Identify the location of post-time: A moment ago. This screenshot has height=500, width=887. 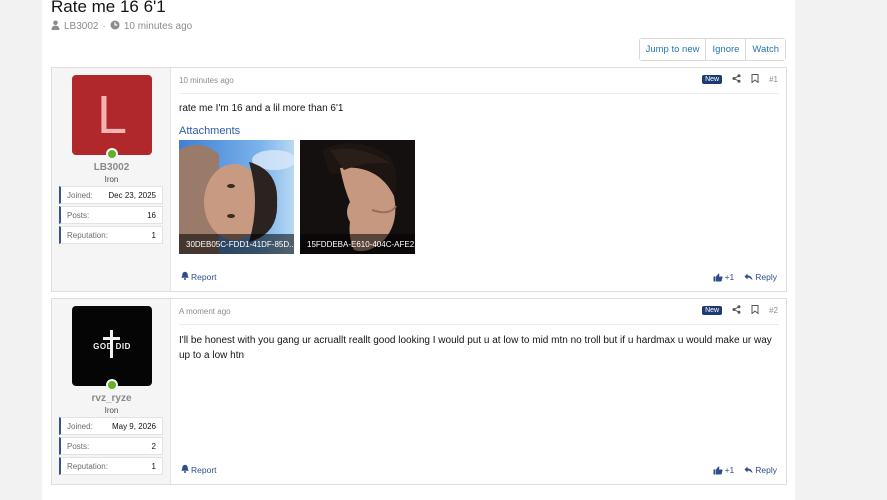
(205, 311).